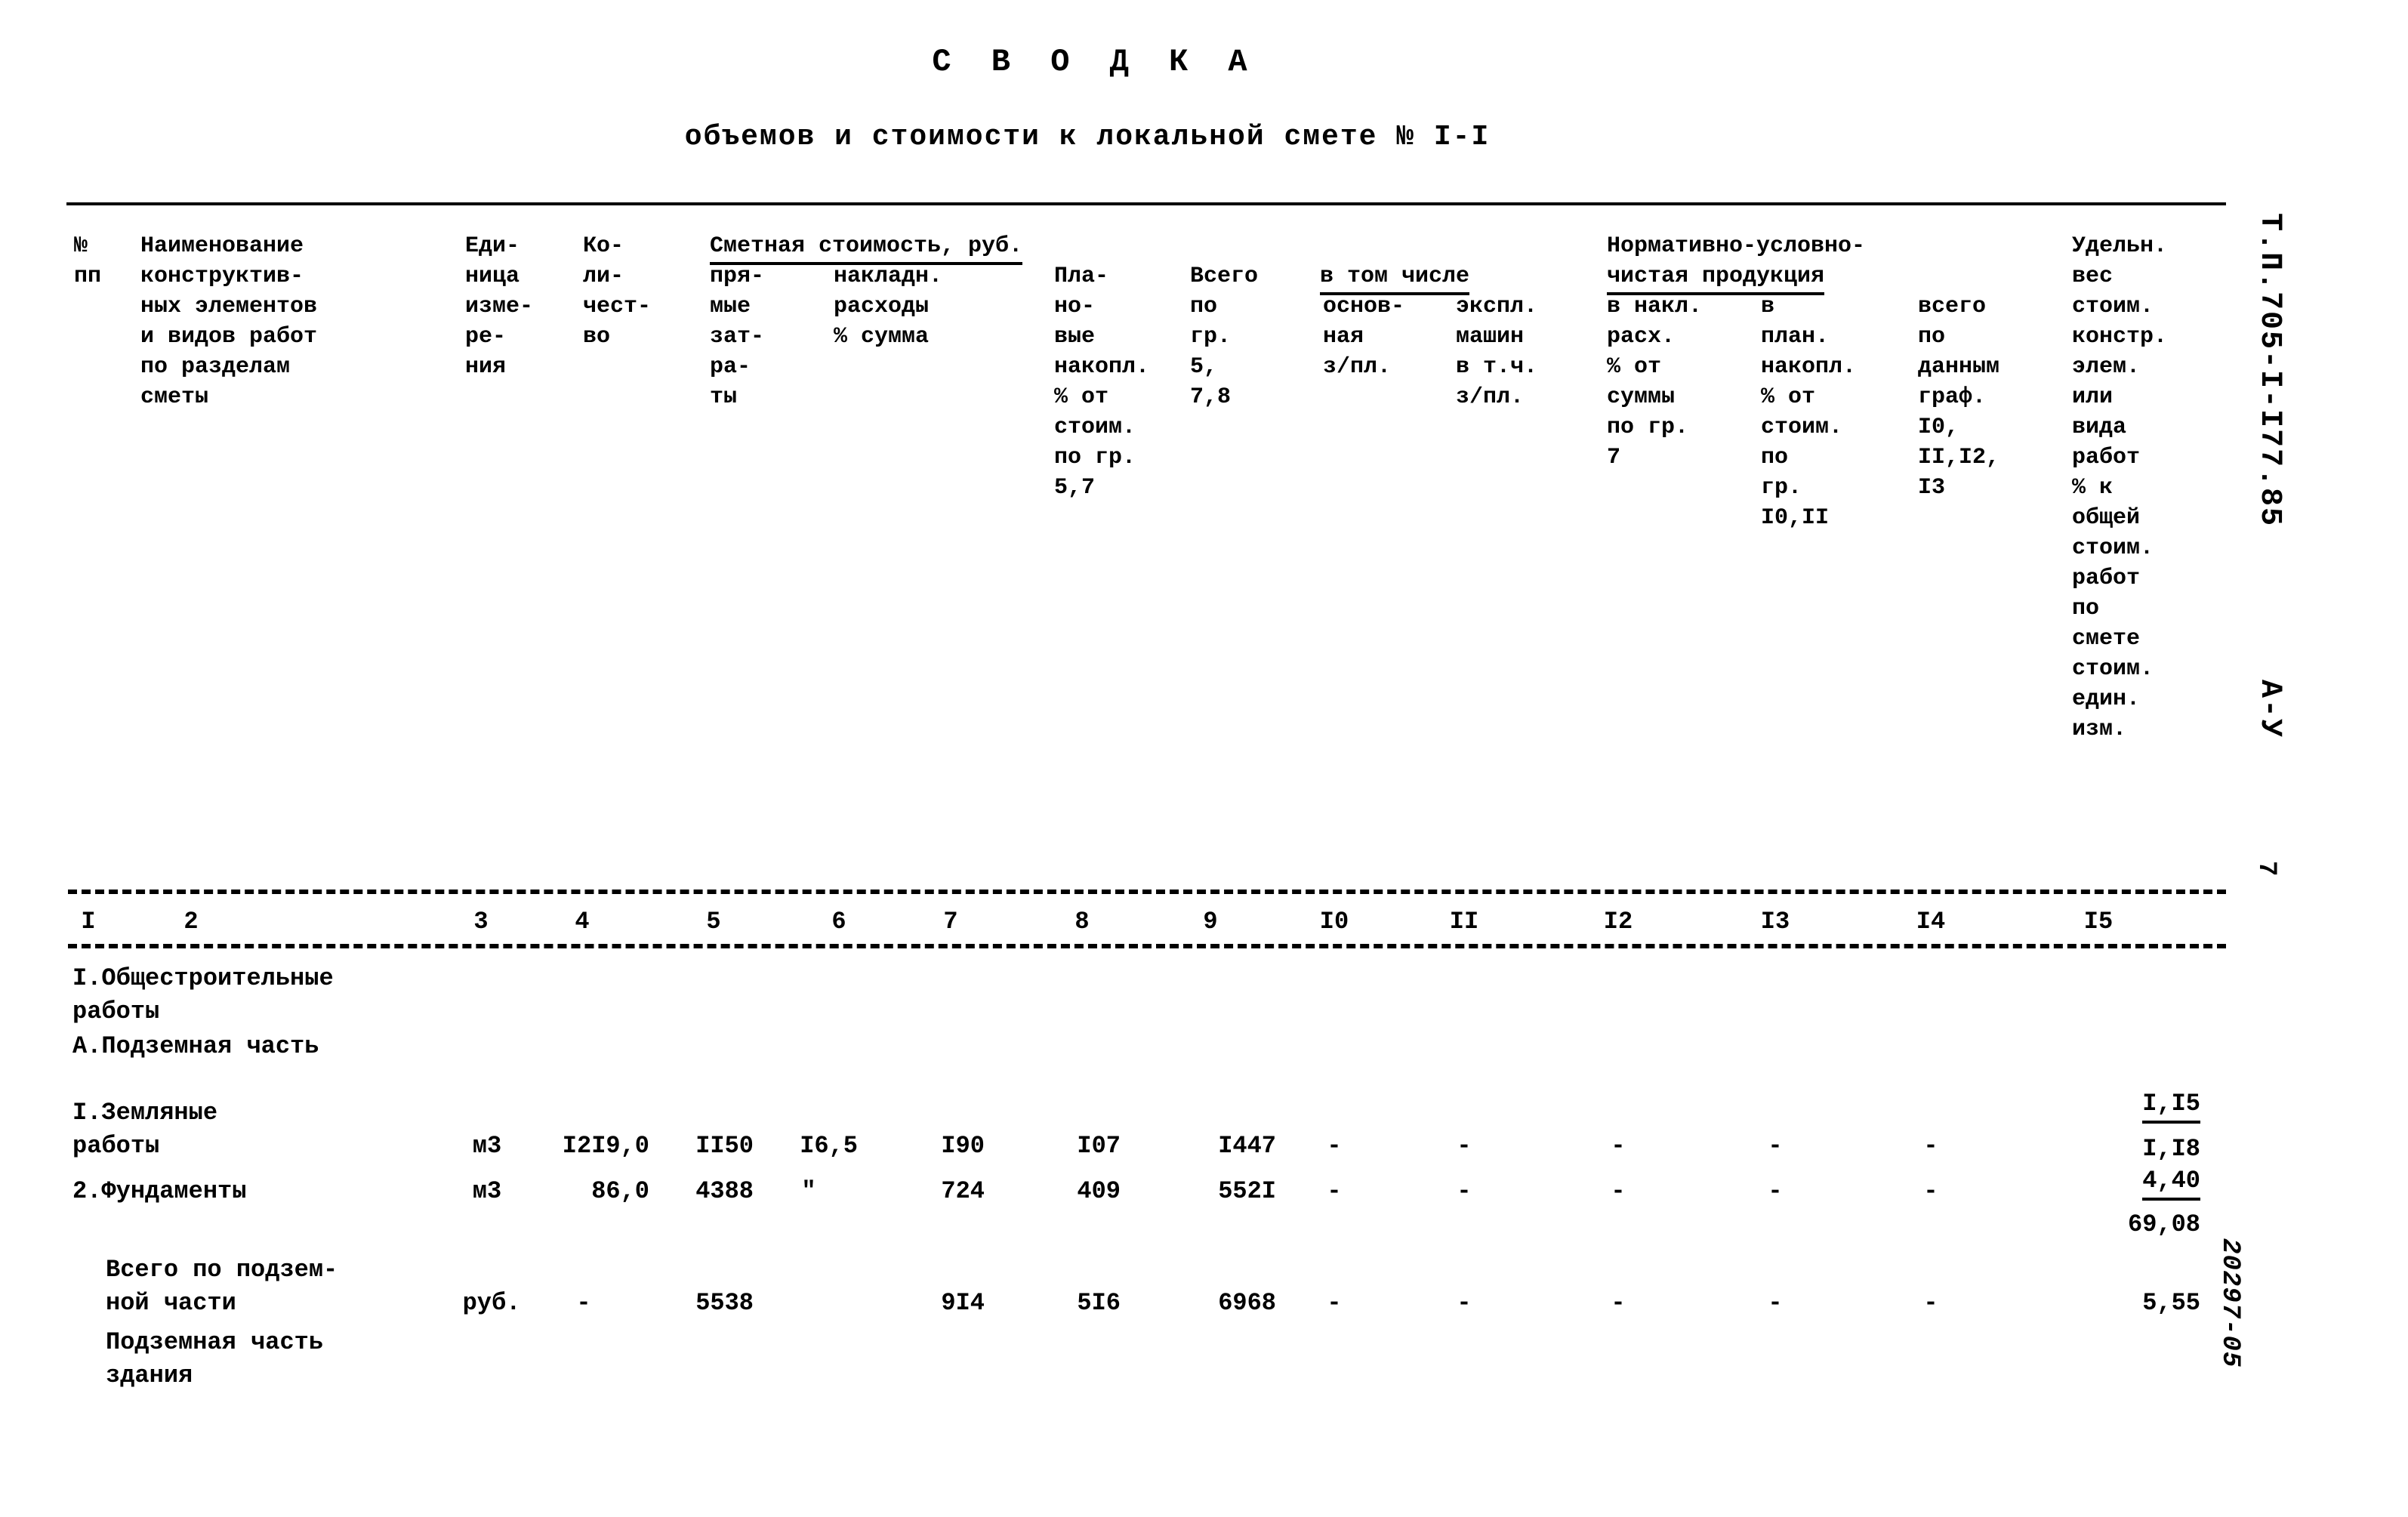 The height and width of the screenshot is (1517, 2408). What do you see at coordinates (724, 1146) in the screenshot?
I see `row-1-direct-cost: II50` at bounding box center [724, 1146].